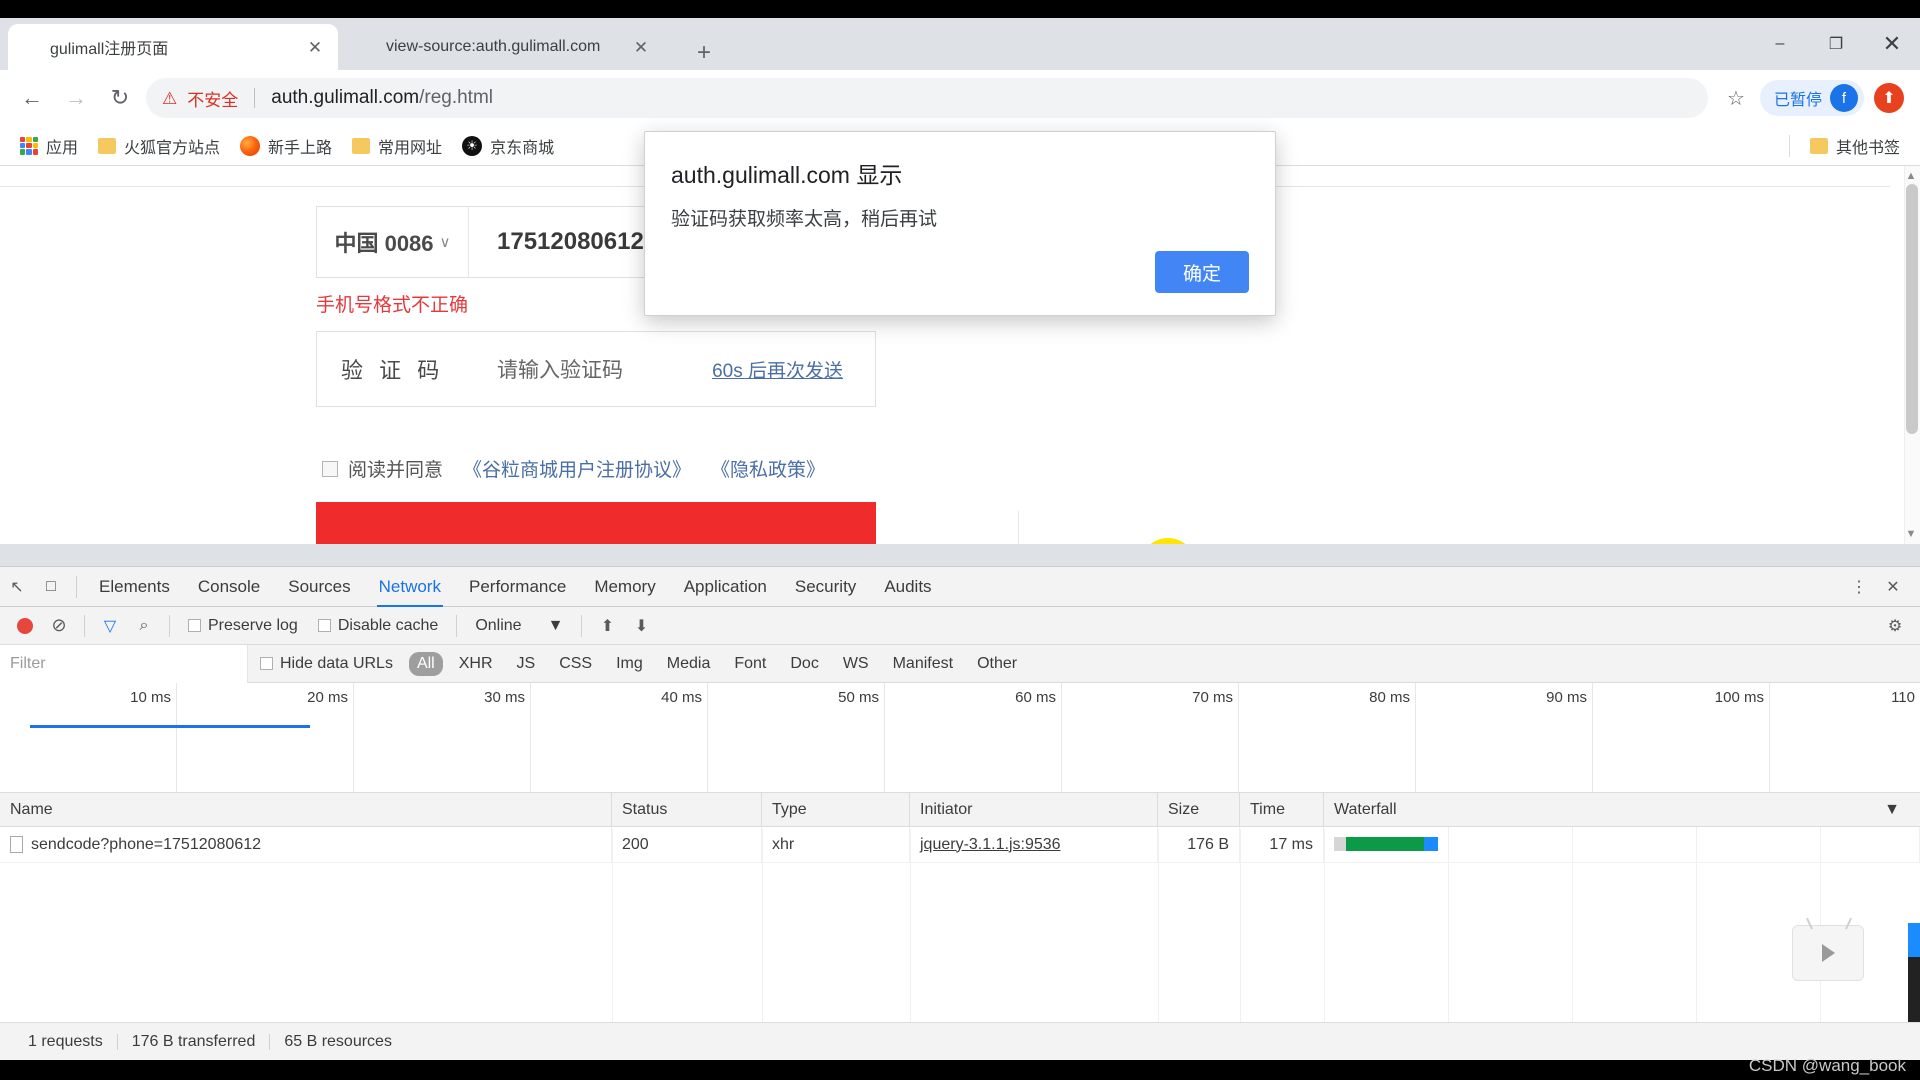 This screenshot has height=1080, width=1920. What do you see at coordinates (173, 47) in the screenshot?
I see `tab-gulimall-register: gulimall注册页面 ✕` at bounding box center [173, 47].